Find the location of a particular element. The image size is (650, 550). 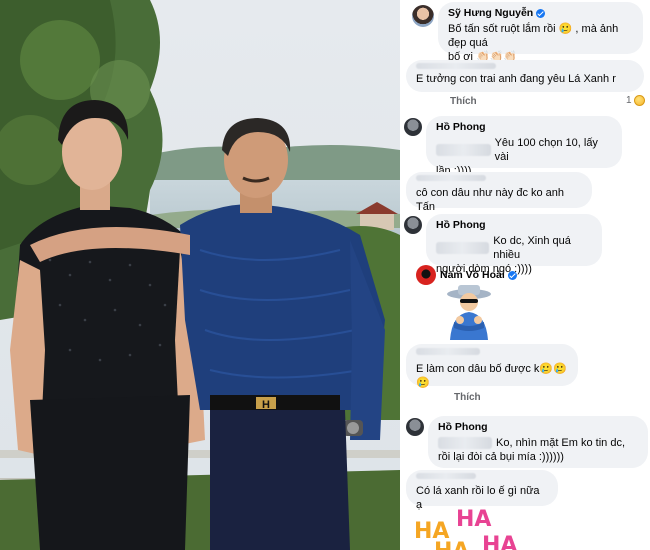

reaction-count-label: 1 is located at coordinates (629, 100).